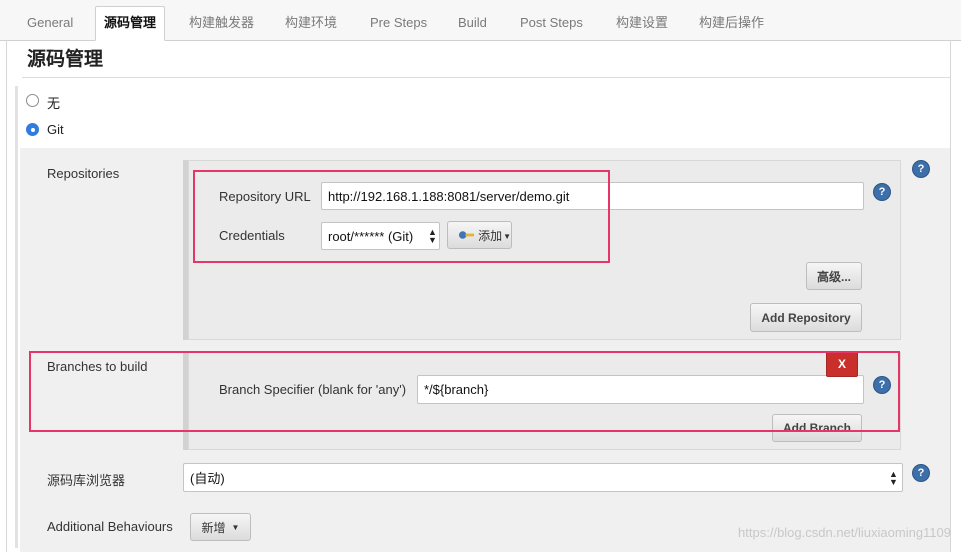 This screenshot has height=552, width=961. What do you see at coordinates (32, 129) in the screenshot?
I see `radio-git` at bounding box center [32, 129].